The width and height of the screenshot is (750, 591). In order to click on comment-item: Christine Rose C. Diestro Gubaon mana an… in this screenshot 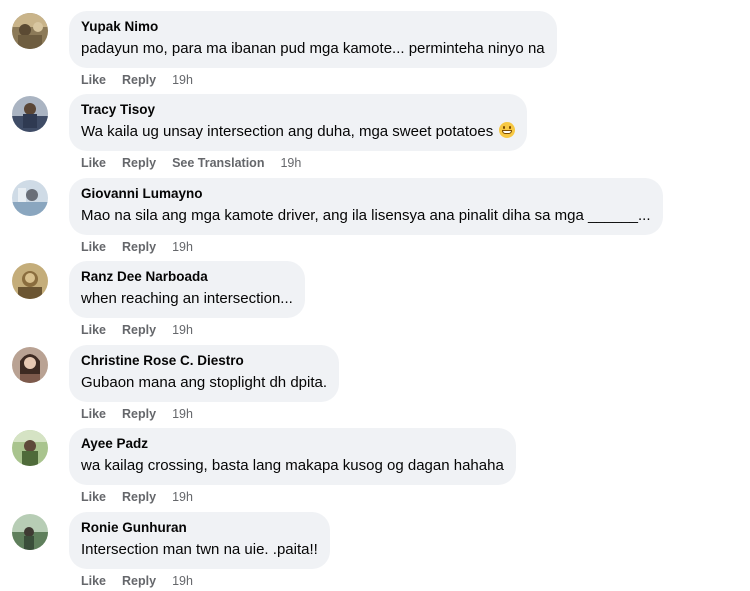, I will do `click(176, 383)`.